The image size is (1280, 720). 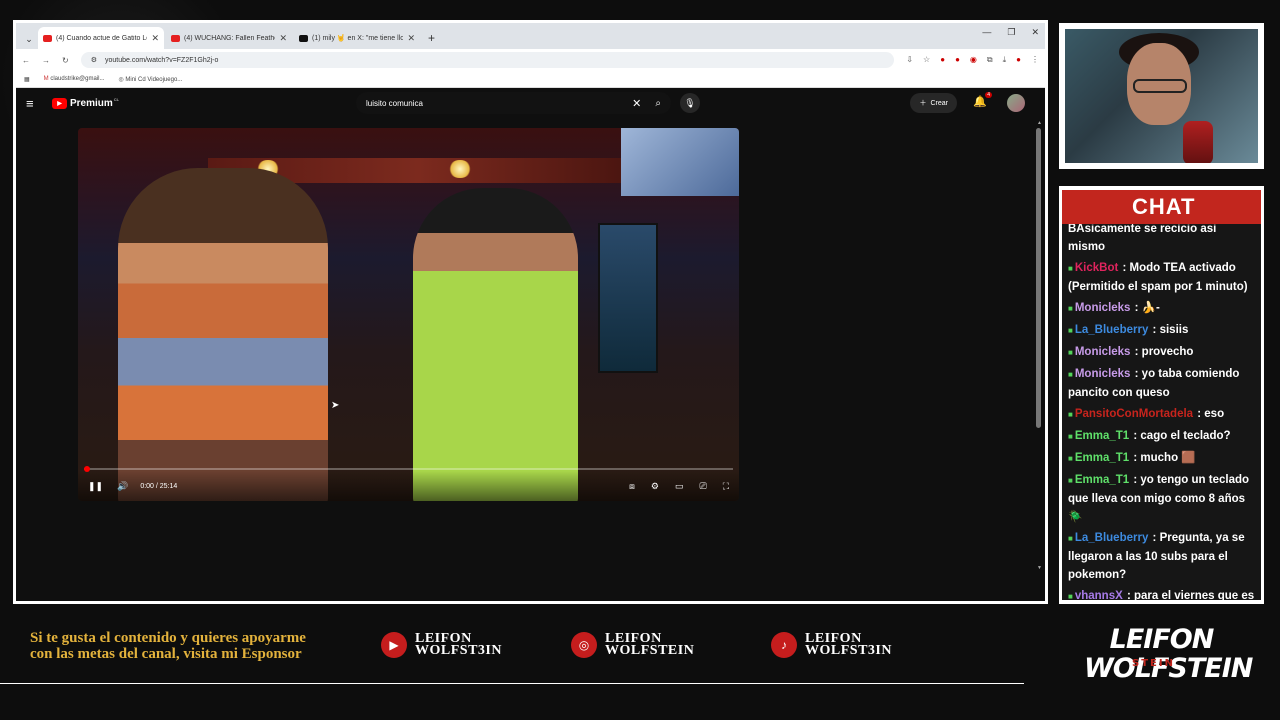 I want to click on chat-username: PansitoConMortadela, so click(x=1134, y=414).